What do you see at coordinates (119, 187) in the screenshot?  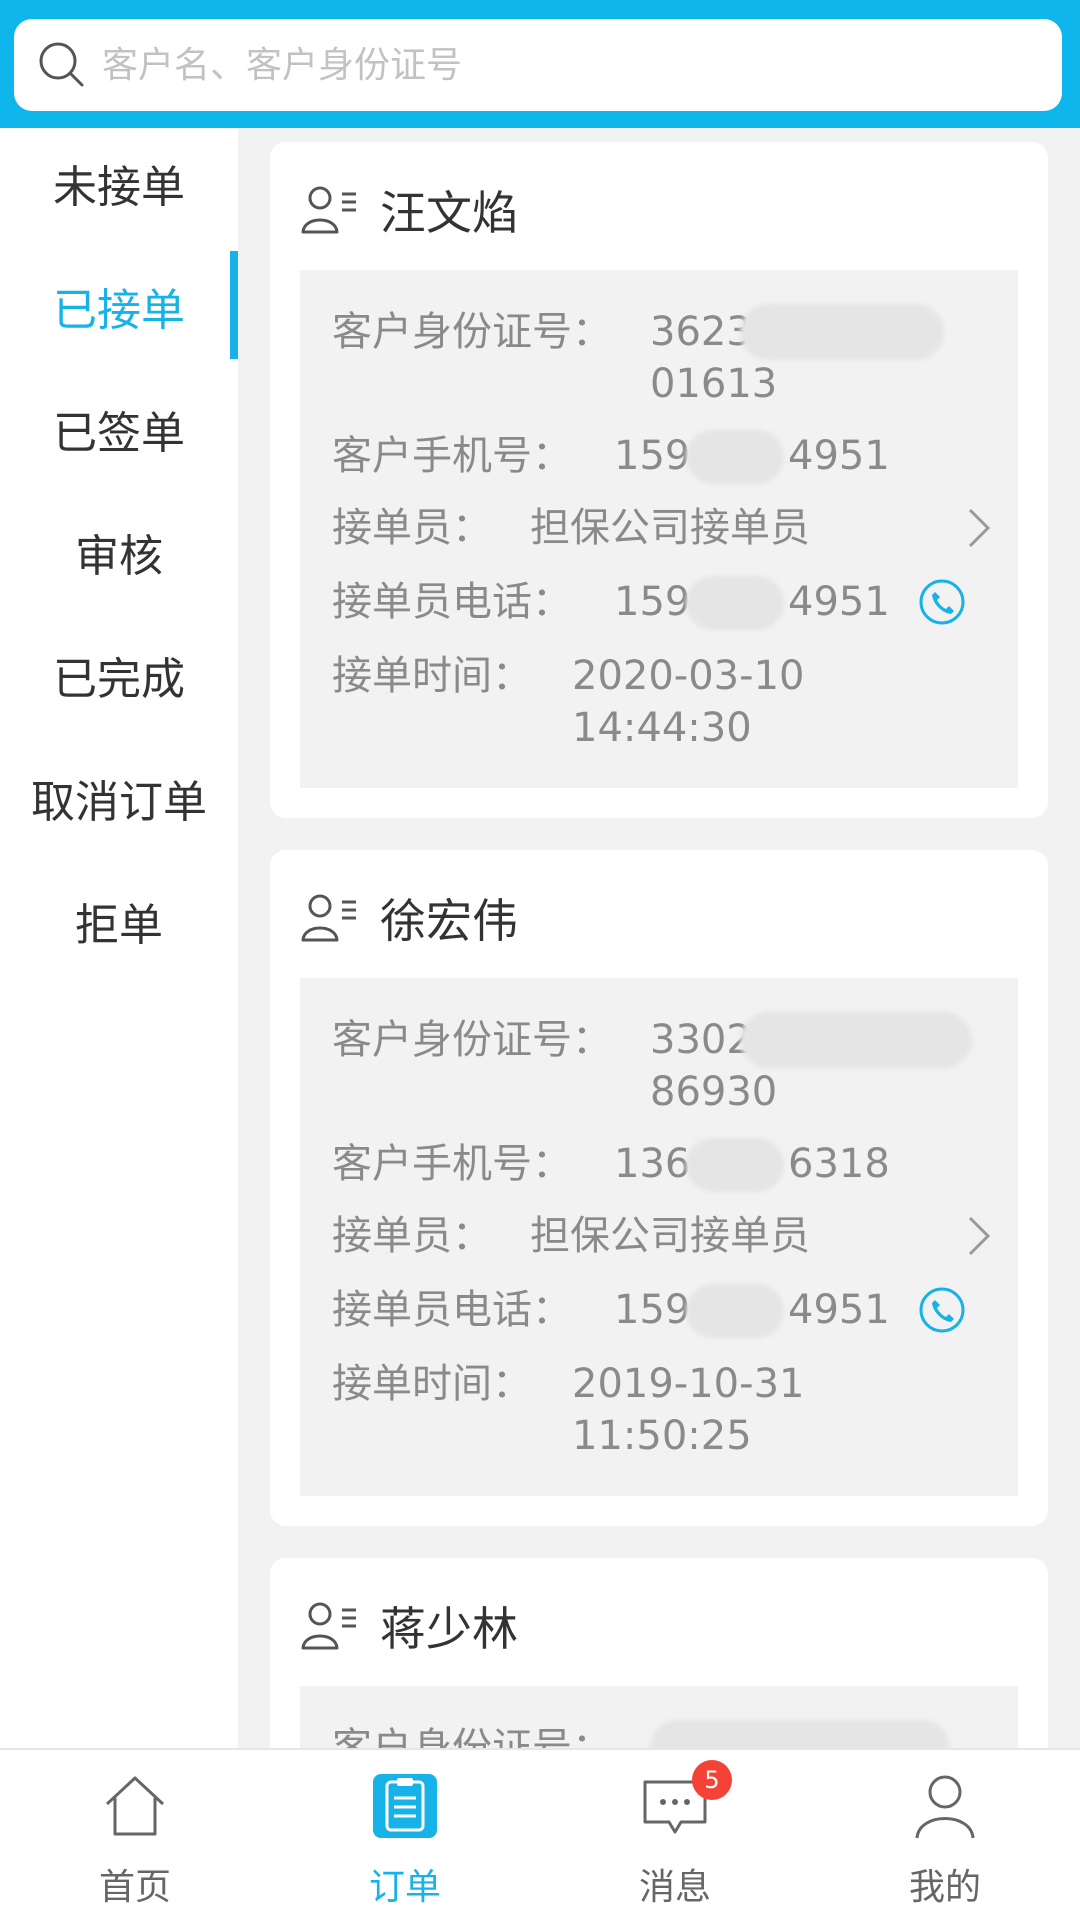 I see `sidebar-item-label: 未接单` at bounding box center [119, 187].